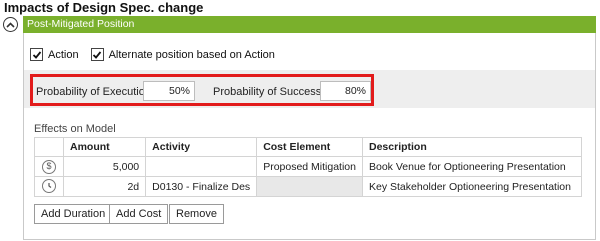 Image resolution: width=600 pixels, height=241 pixels. Describe the element at coordinates (345, 91) in the screenshot. I see `success-probability-input: 80%` at that location.